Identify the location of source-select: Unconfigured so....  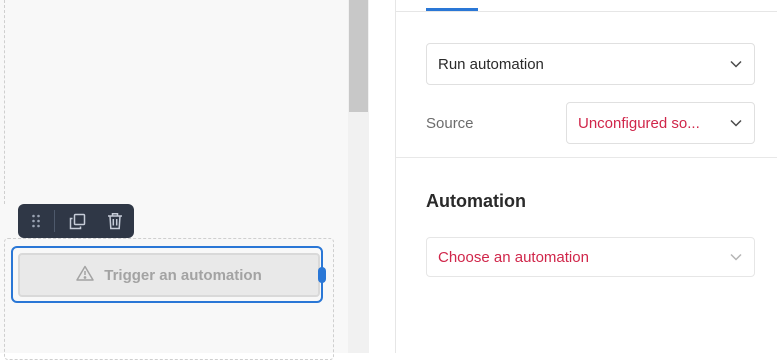
(660, 123).